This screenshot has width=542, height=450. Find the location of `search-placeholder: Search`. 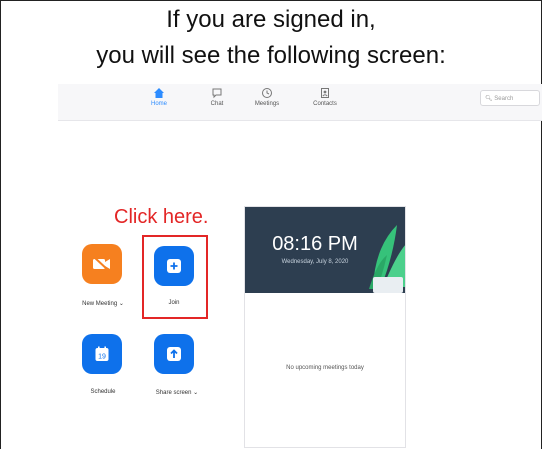

search-placeholder: Search is located at coordinates (504, 99).